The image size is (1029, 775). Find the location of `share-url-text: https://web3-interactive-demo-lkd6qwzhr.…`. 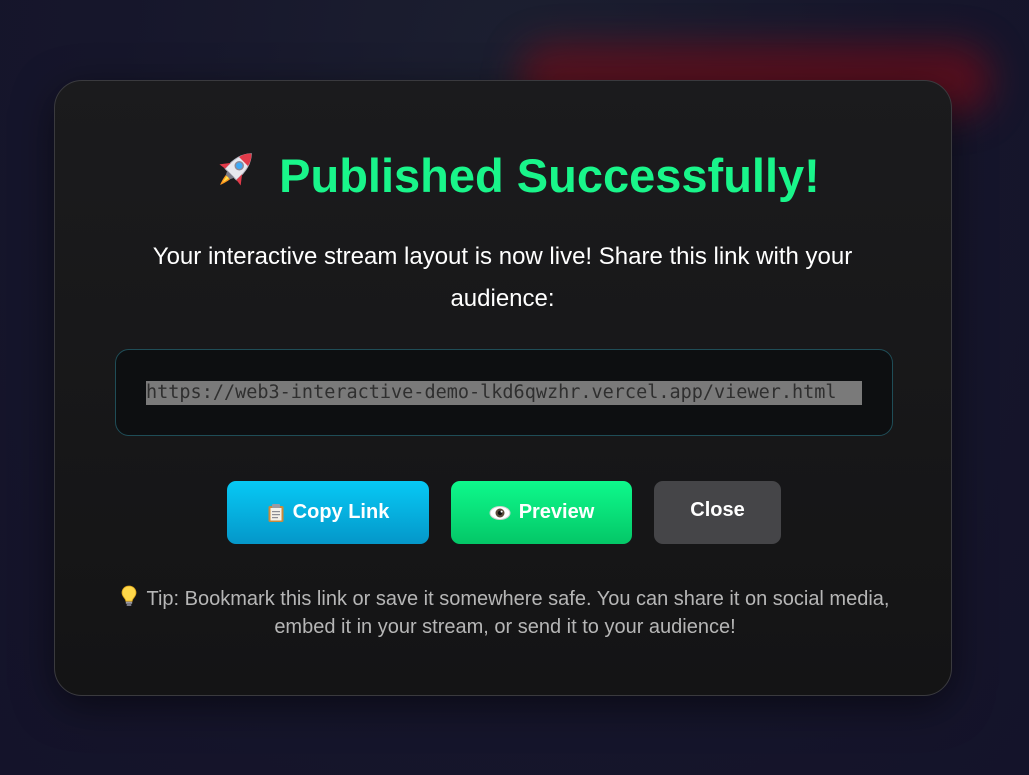

share-url-text: https://web3-interactive-demo-lkd6qwzhr.… is located at coordinates (504, 392).